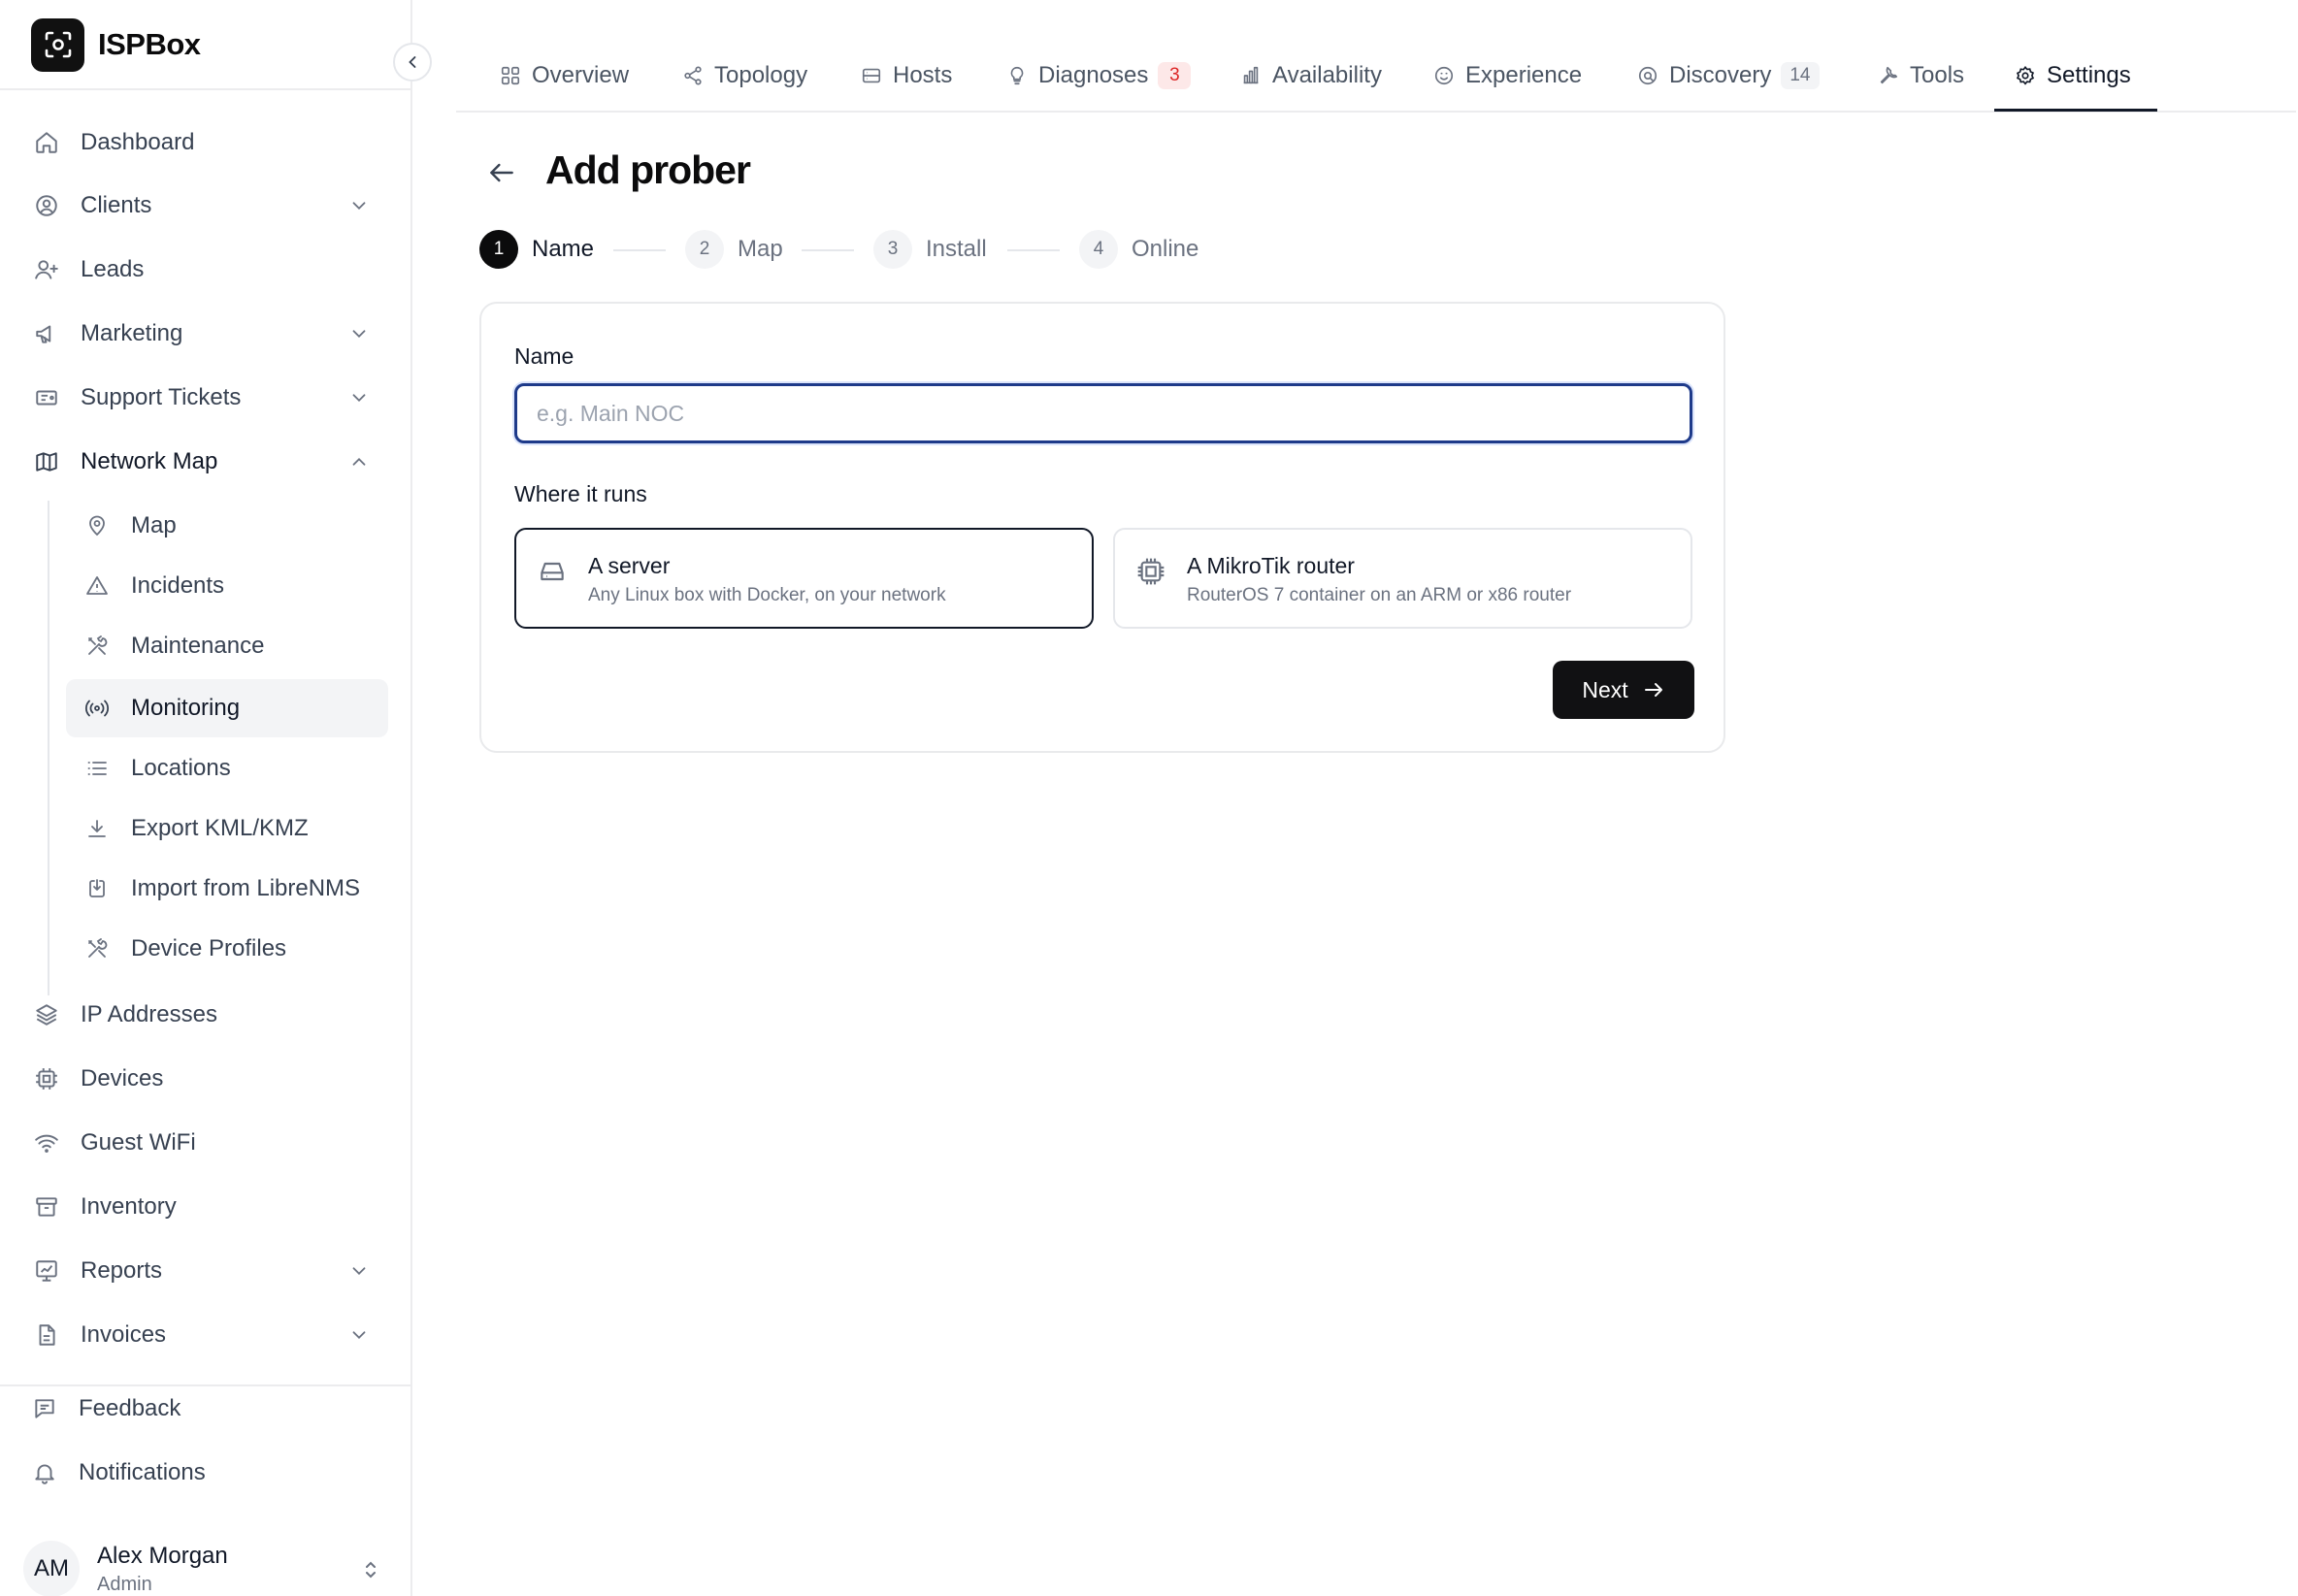  I want to click on step-online: 4 Online, so click(1138, 249).